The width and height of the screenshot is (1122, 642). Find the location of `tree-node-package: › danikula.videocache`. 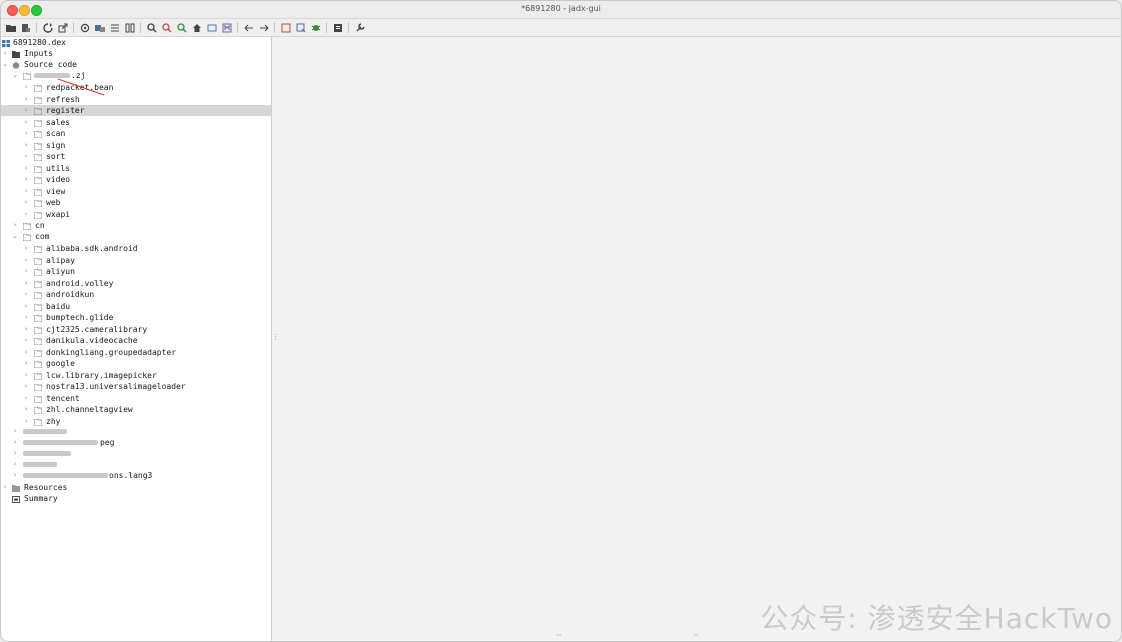

tree-node-package: › danikula.videocache is located at coordinates (136, 340).